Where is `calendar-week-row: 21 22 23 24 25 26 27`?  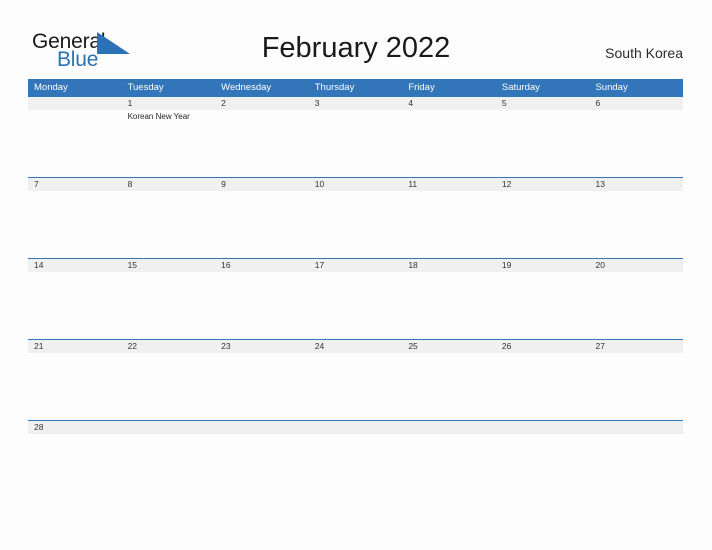
calendar-week-row: 21 22 23 24 25 26 27 is located at coordinates (355, 379).